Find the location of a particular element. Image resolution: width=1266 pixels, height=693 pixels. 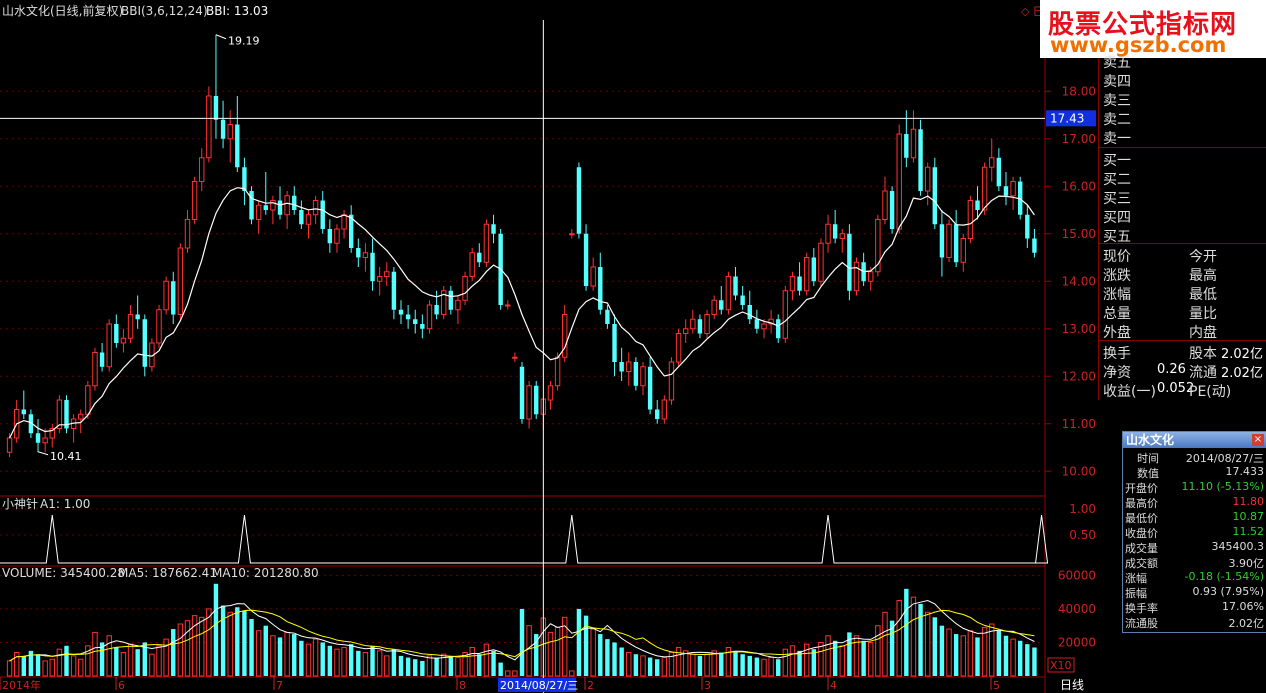

popup-row: 涨幅 -0.18 (-1.54%) is located at coordinates (1194, 578).